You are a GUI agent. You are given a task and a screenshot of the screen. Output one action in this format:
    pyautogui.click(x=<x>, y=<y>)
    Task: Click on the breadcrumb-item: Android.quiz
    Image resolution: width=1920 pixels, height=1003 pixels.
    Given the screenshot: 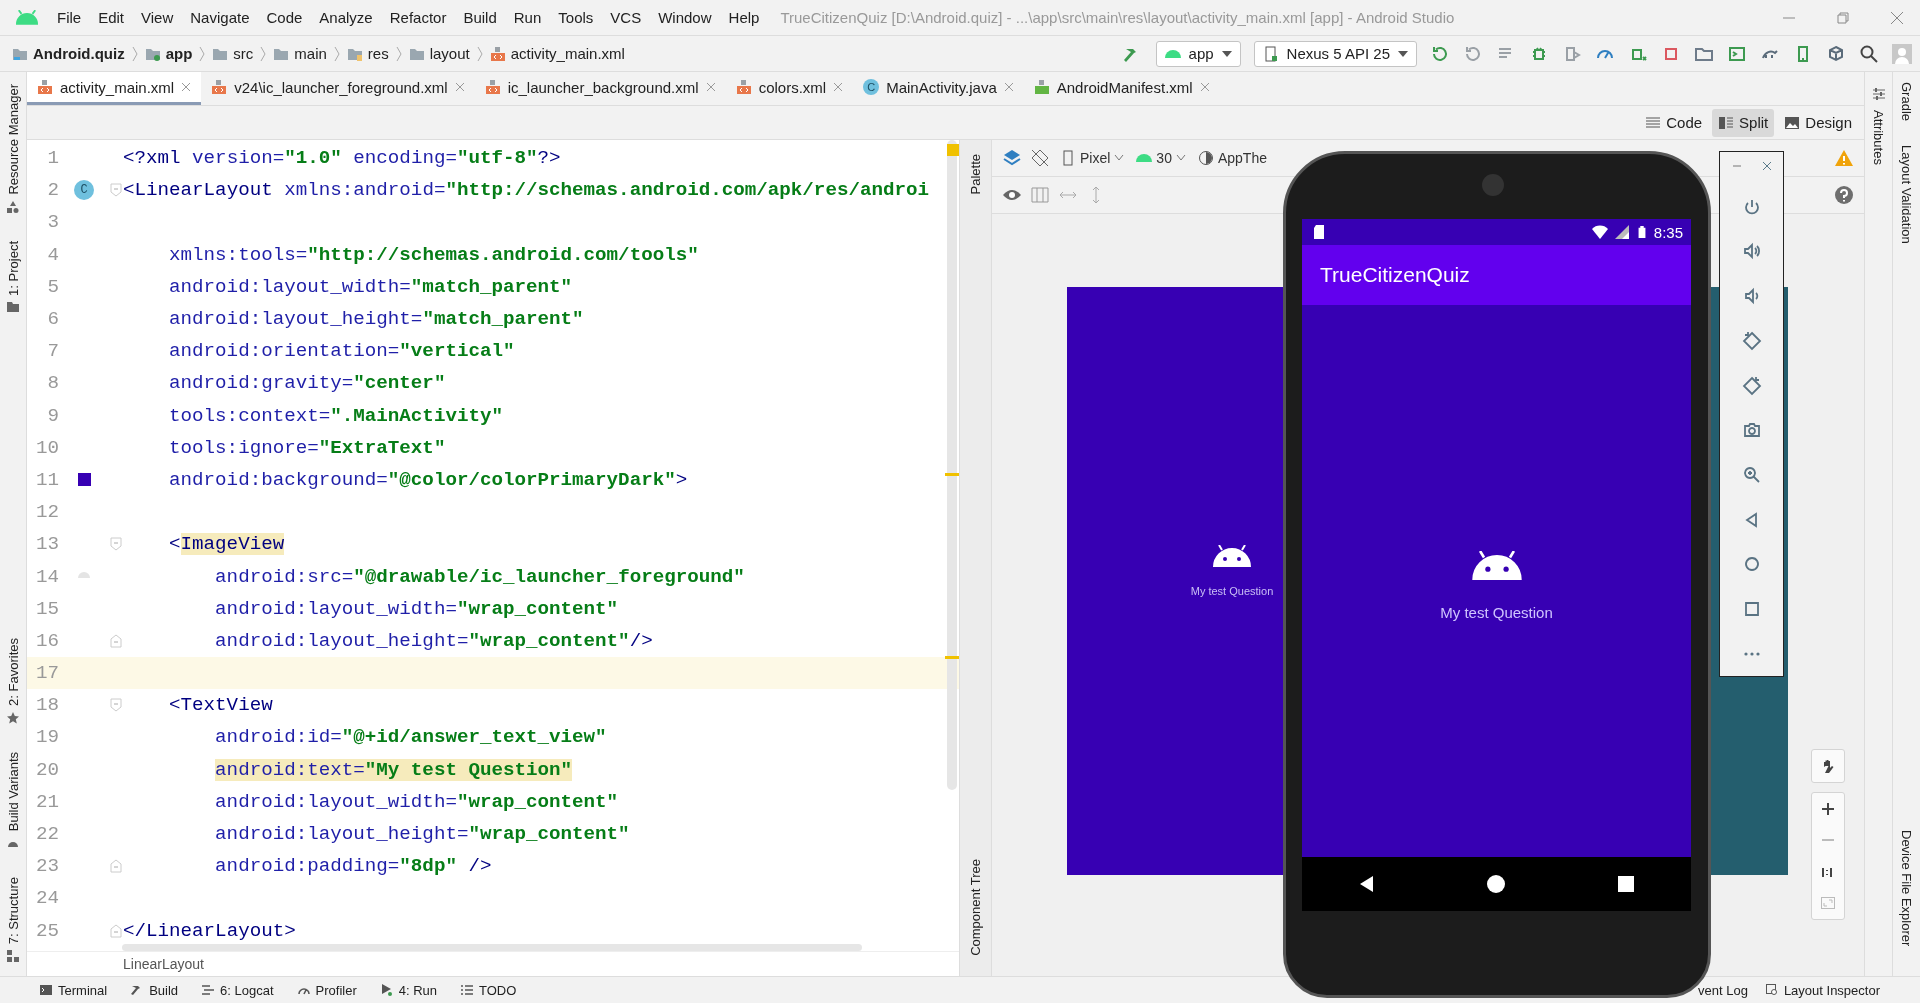 What is the action you would take?
    pyautogui.click(x=79, y=53)
    